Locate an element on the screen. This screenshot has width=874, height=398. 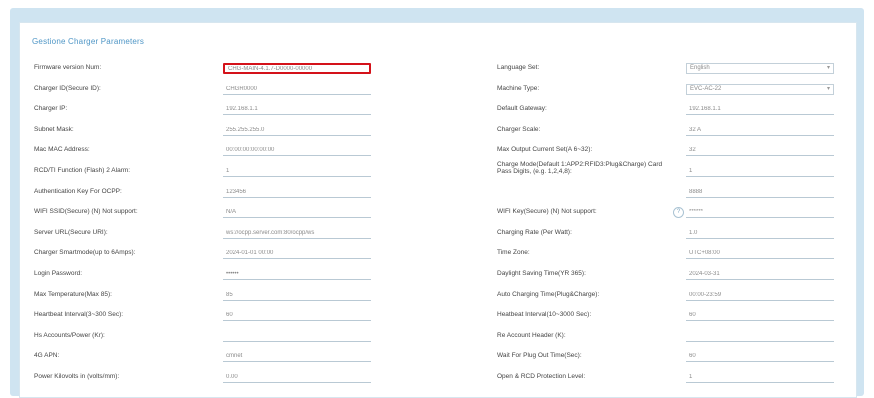
machine-type-select: EVC-AC-22 ▾ is located at coordinates (760, 89).